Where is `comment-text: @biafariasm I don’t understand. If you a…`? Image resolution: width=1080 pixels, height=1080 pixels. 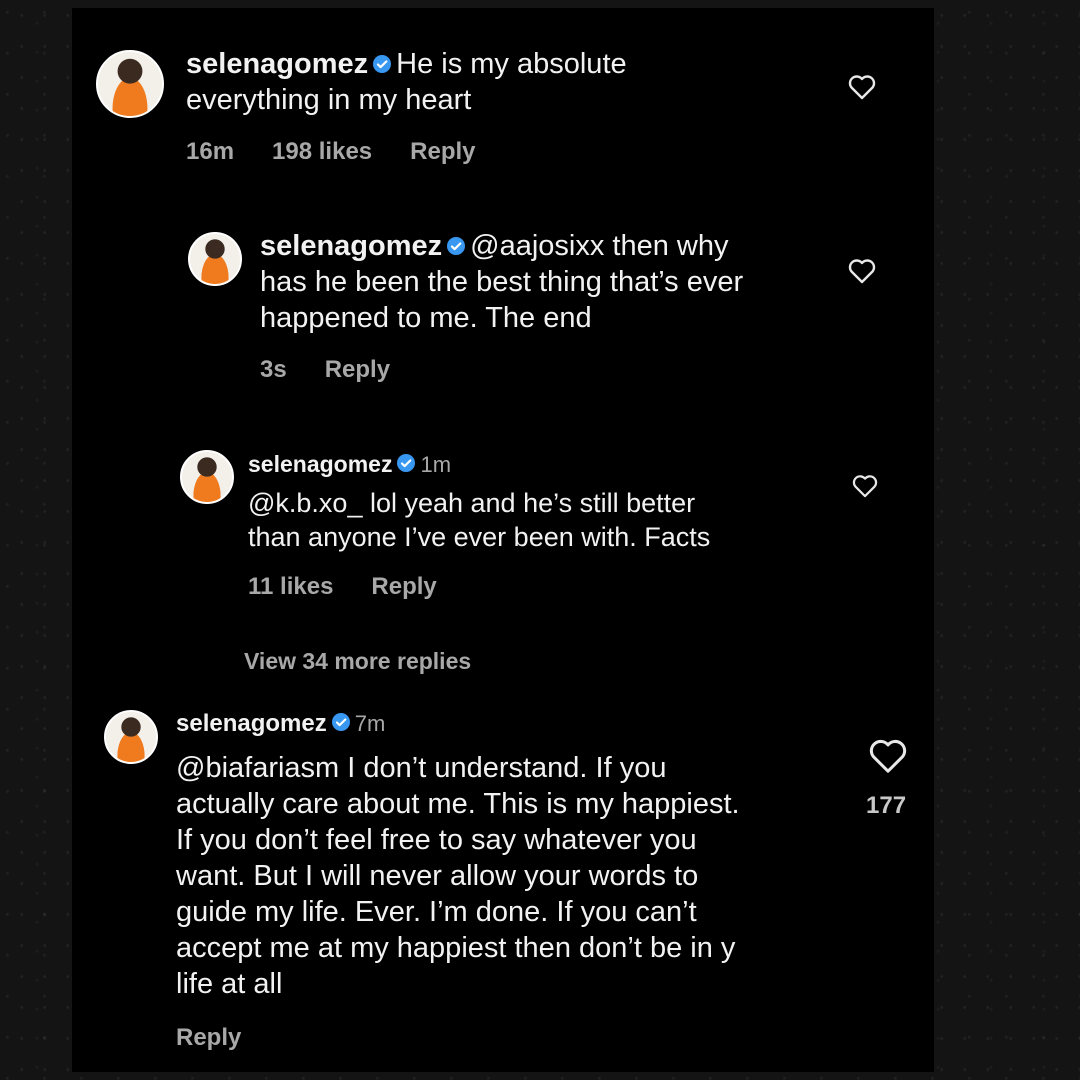
comment-text: @biafariasm I don’t understand. If you a… is located at coordinates (458, 876).